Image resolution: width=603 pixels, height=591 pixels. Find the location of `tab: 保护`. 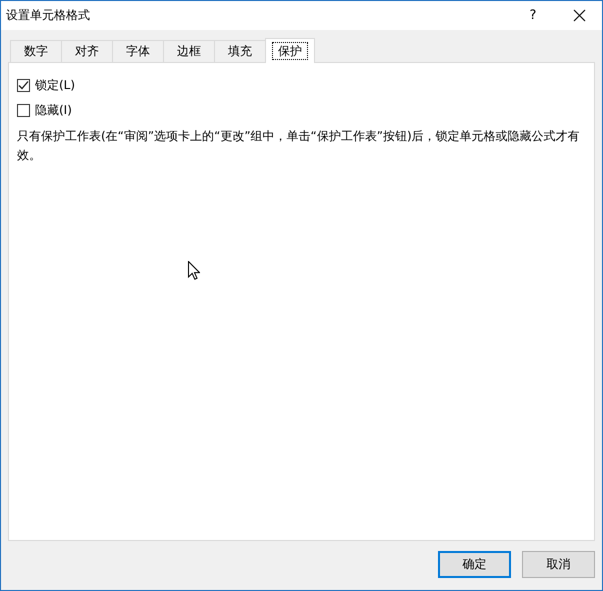

tab: 保护 is located at coordinates (290, 50).